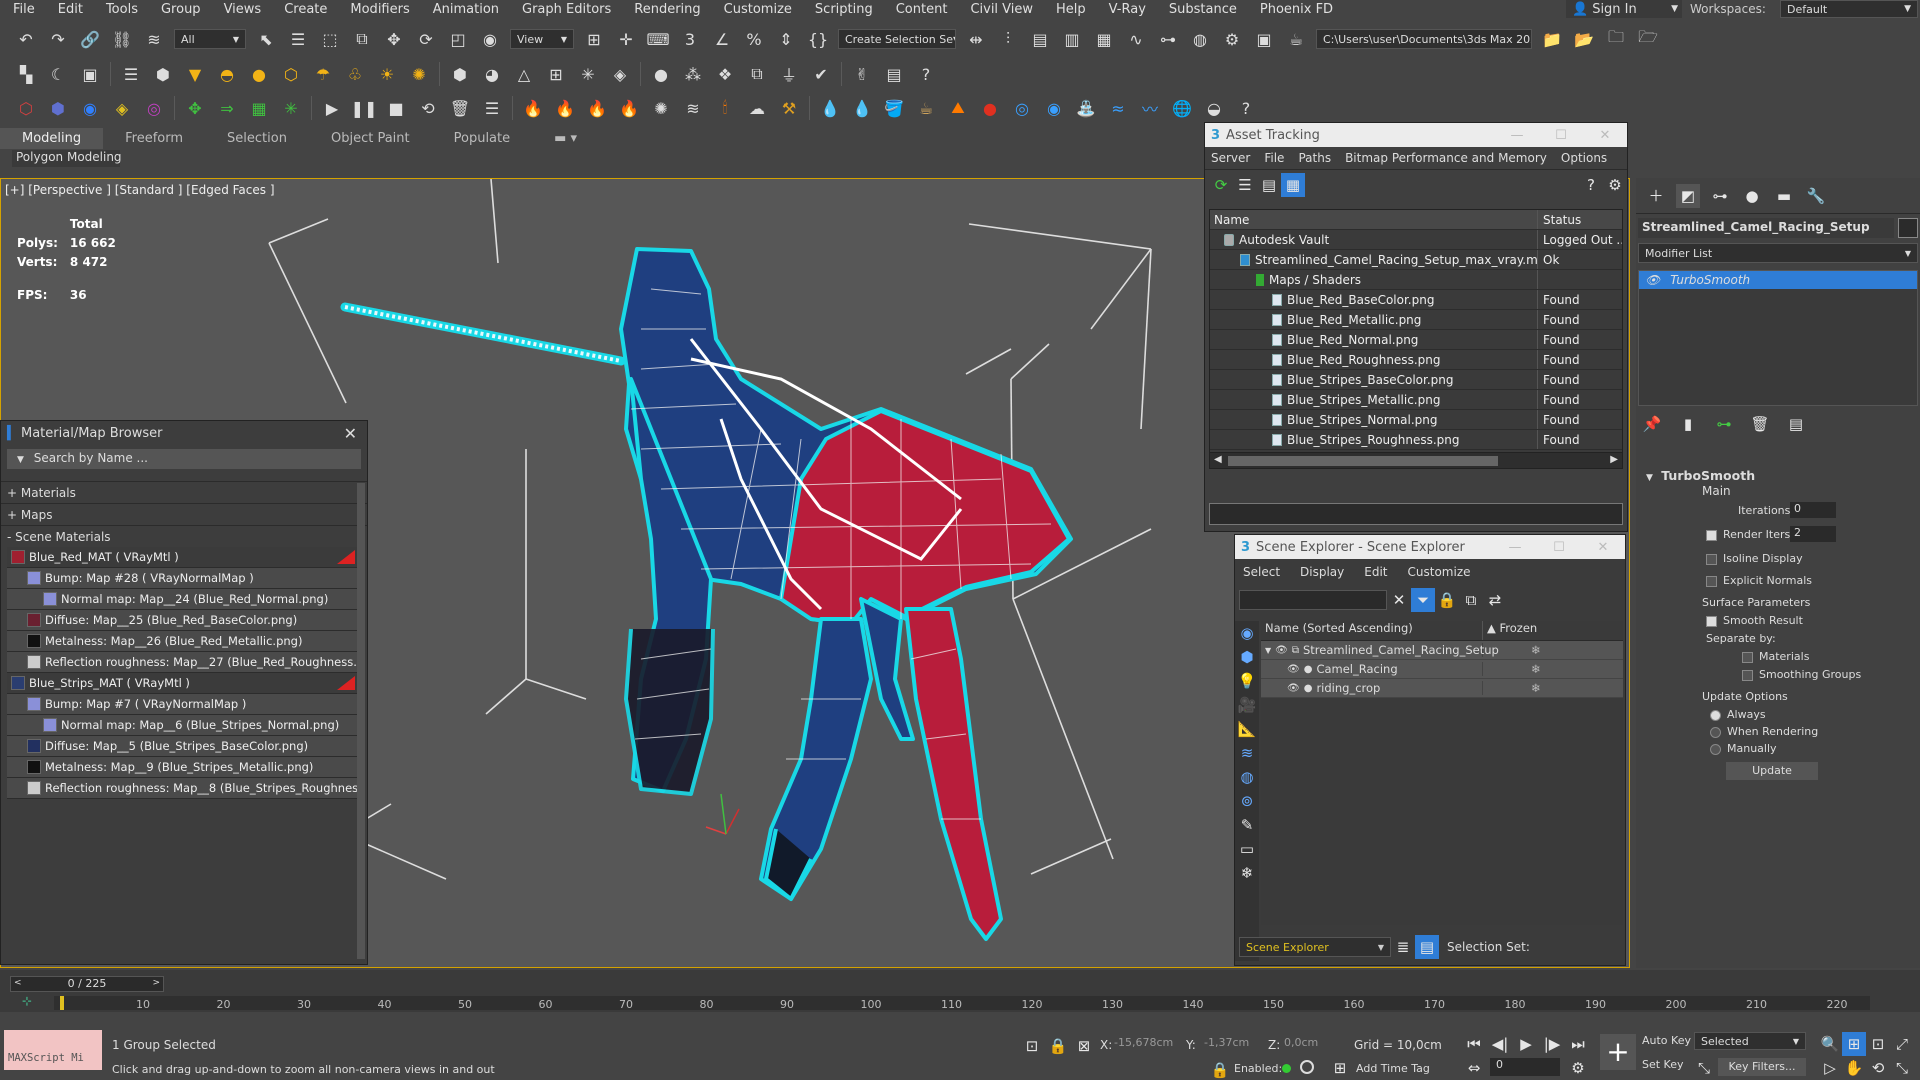 The height and width of the screenshot is (1080, 1920). What do you see at coordinates (1416, 360) in the screenshot?
I see `asset-row: Blue_Red_Roughness.png Found` at bounding box center [1416, 360].